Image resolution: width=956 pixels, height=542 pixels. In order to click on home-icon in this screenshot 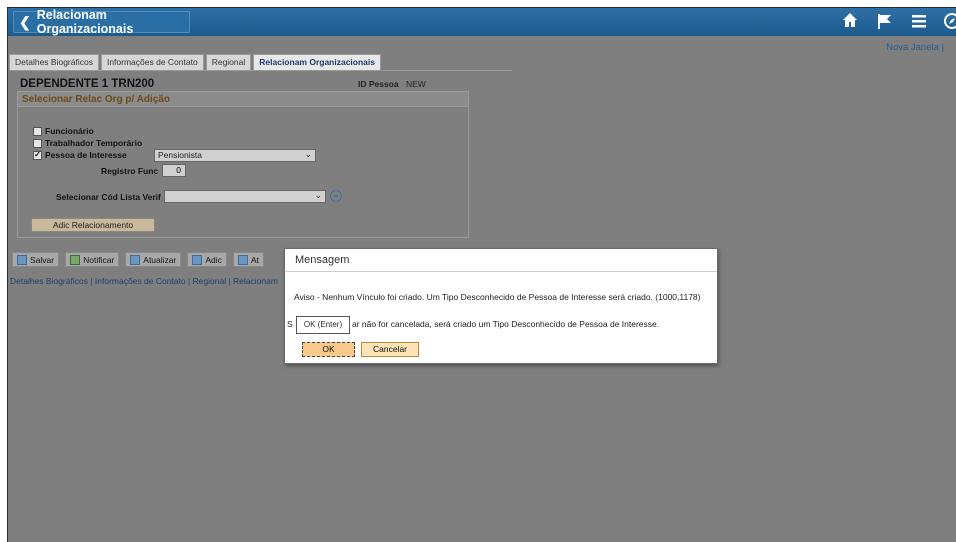, I will do `click(850, 22)`.